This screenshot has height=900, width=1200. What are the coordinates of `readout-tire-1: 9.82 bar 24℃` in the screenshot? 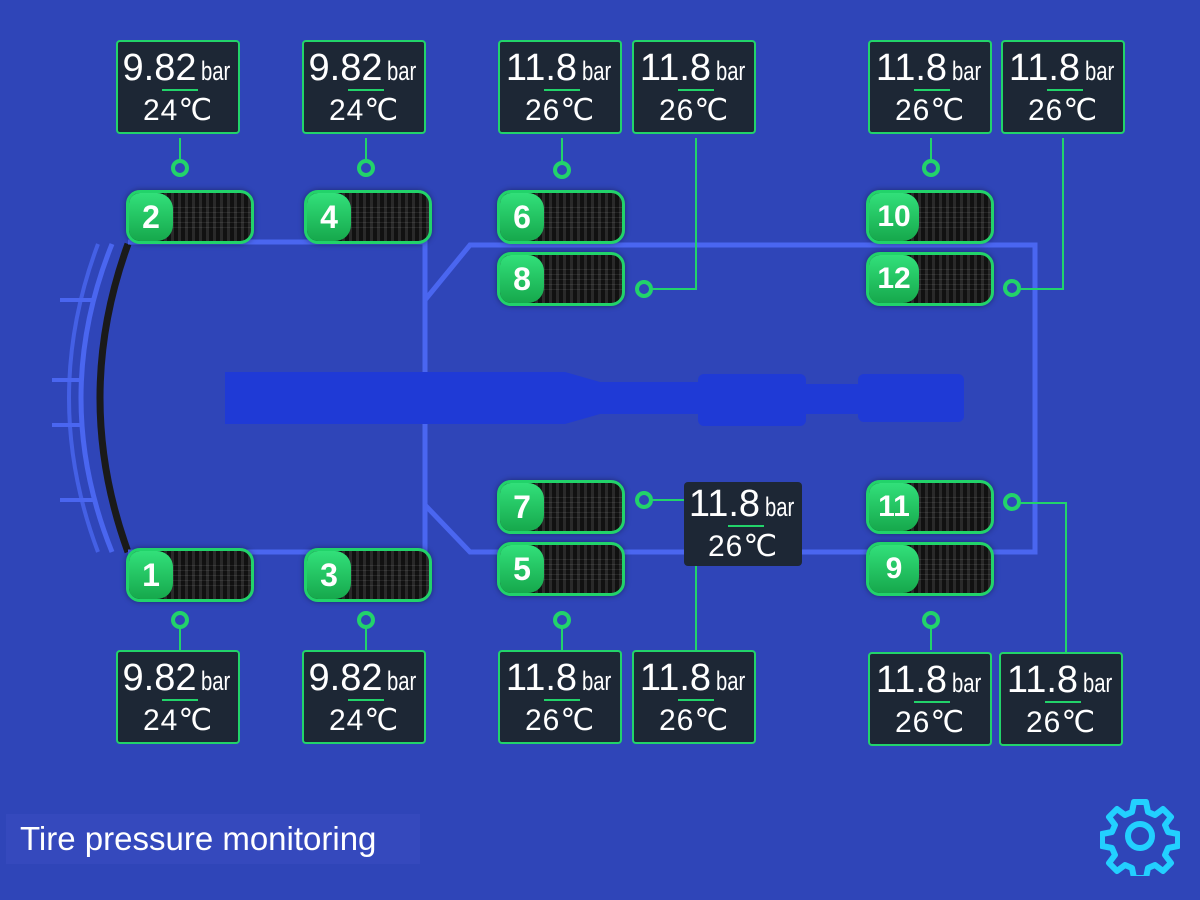 It's located at (178, 697).